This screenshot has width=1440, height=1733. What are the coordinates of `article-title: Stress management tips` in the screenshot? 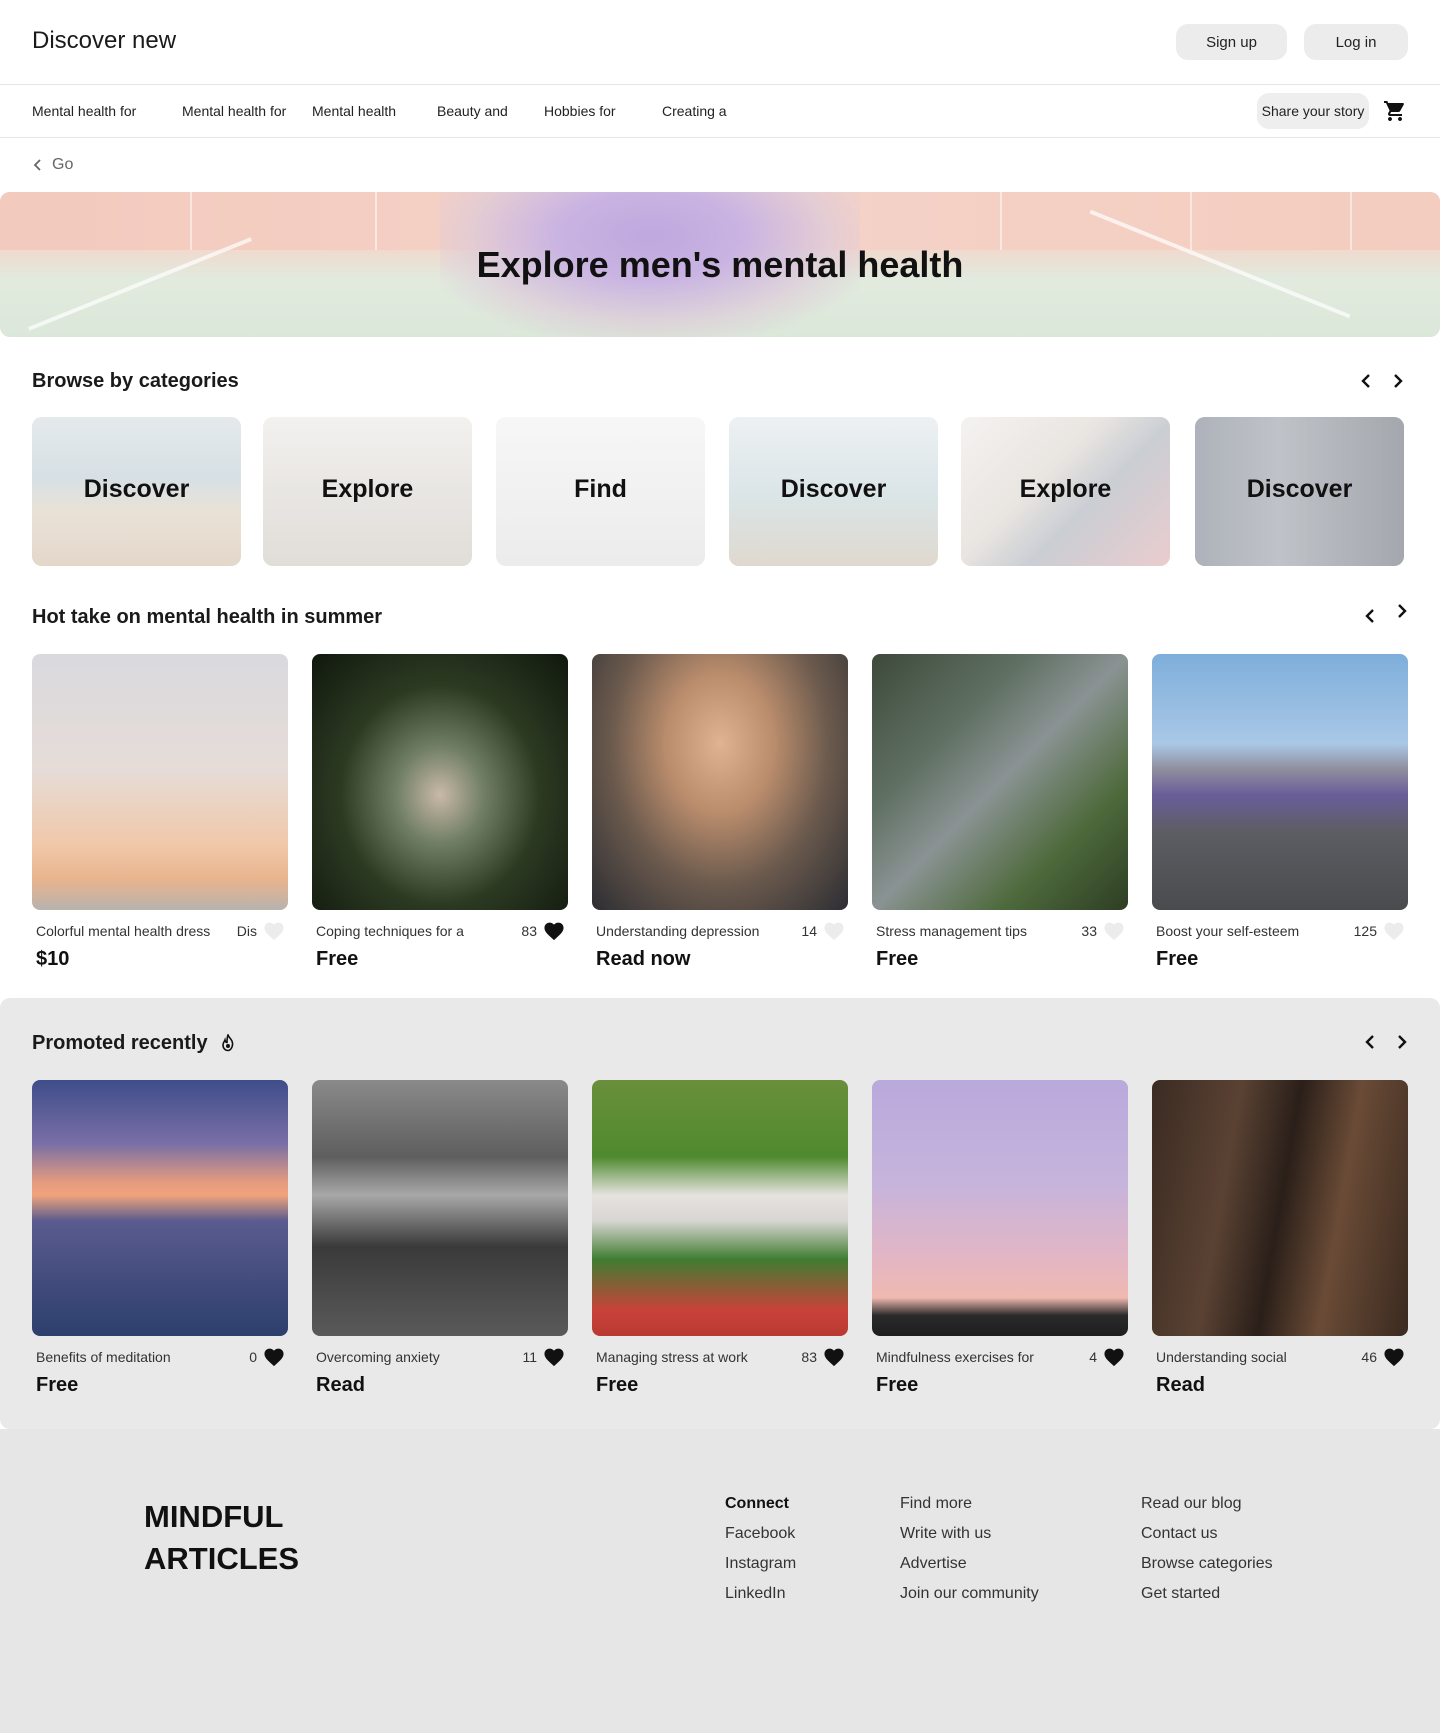 It's located at (951, 931).